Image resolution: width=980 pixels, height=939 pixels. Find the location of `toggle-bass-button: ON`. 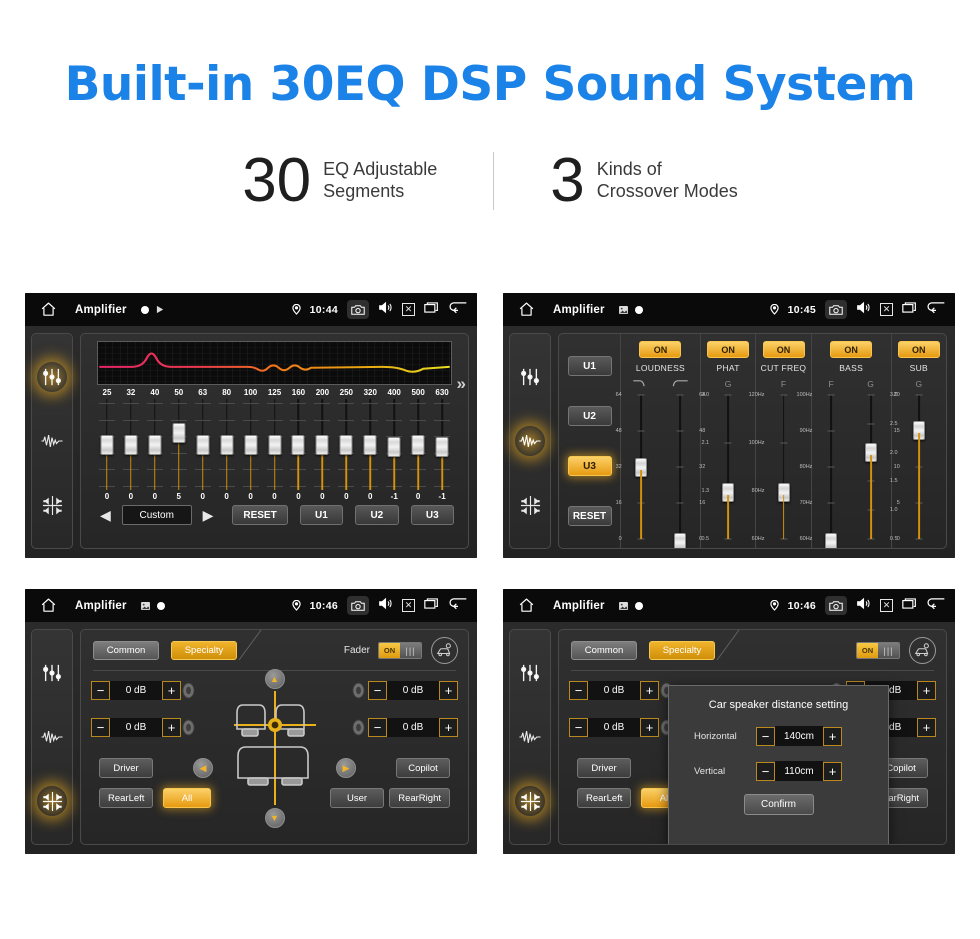

toggle-bass-button: ON is located at coordinates (851, 349).